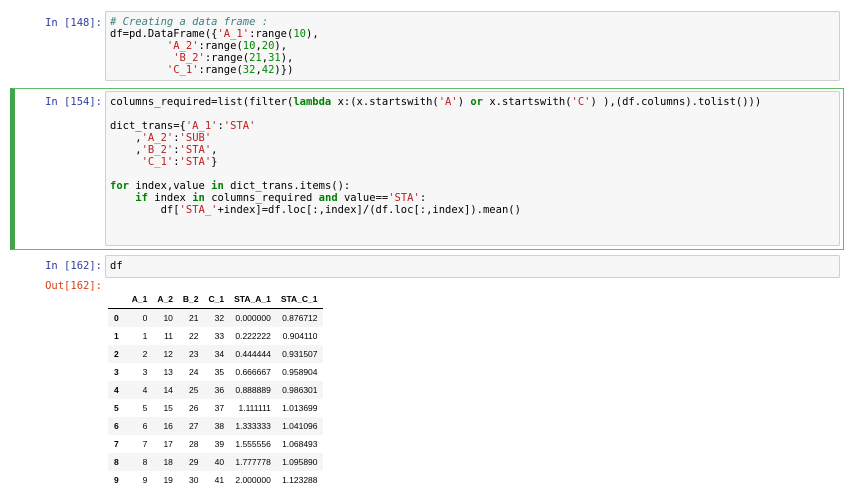  Describe the element at coordinates (385, 102) in the screenshot. I see `code-token: x:(x.startswith(` at that location.